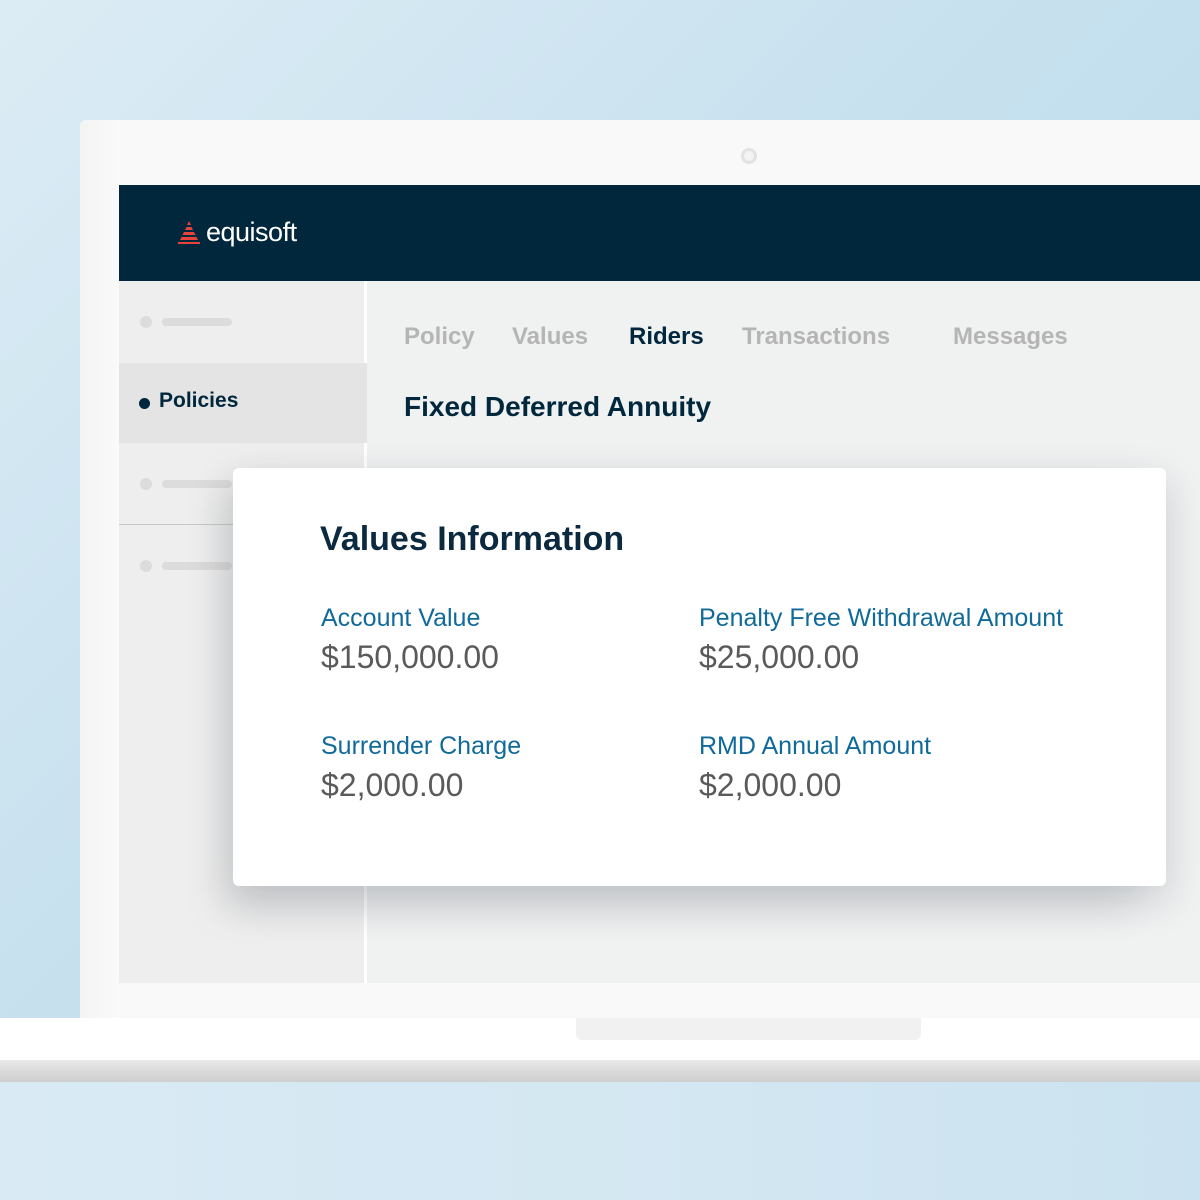  What do you see at coordinates (666, 337) in the screenshot?
I see `tab-riders: Riders` at bounding box center [666, 337].